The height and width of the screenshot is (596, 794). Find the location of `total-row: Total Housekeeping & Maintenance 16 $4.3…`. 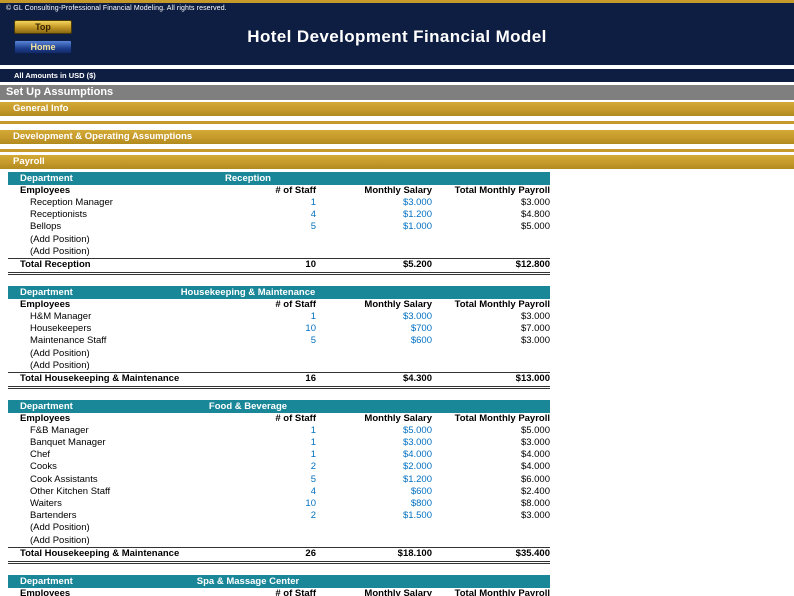

total-row: Total Housekeeping & Maintenance 16 $4.3… is located at coordinates (279, 380).